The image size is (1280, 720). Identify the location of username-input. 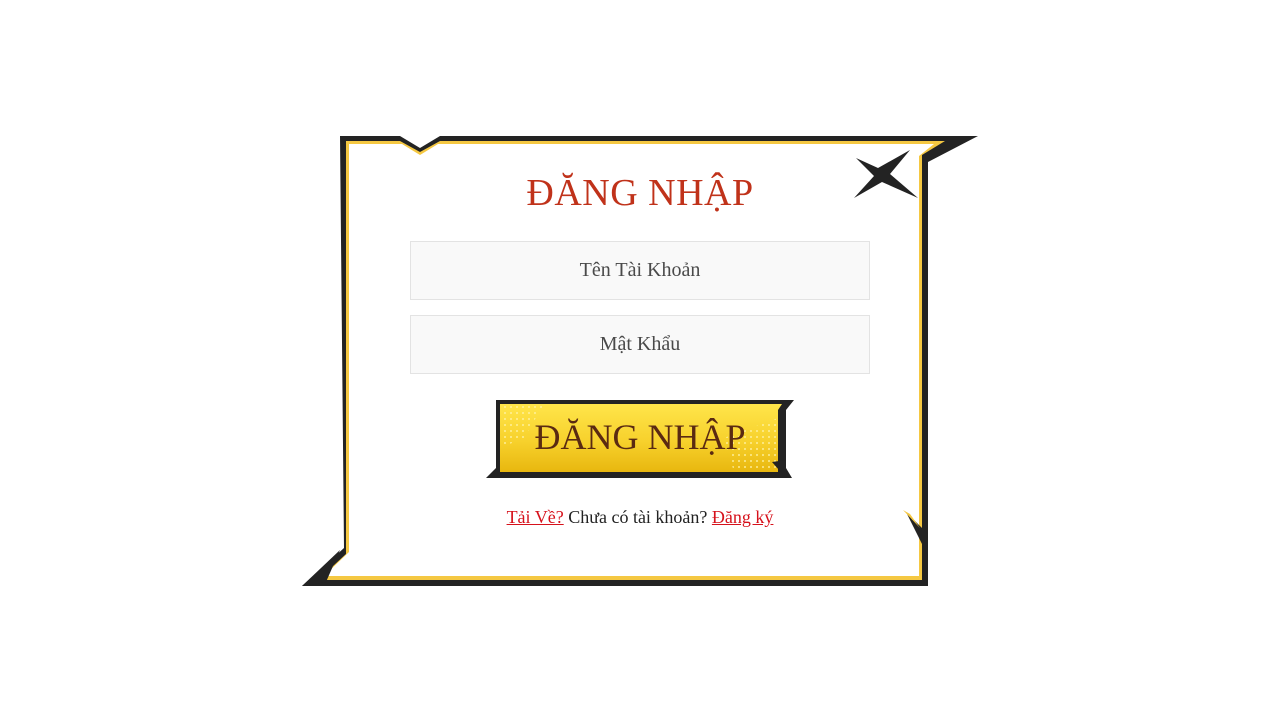
(640, 270).